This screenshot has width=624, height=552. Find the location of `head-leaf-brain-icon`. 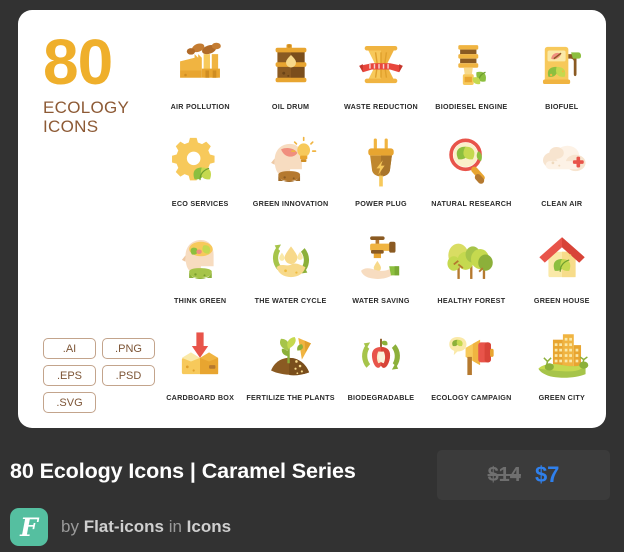

head-leaf-brain-icon is located at coordinates (200, 259).